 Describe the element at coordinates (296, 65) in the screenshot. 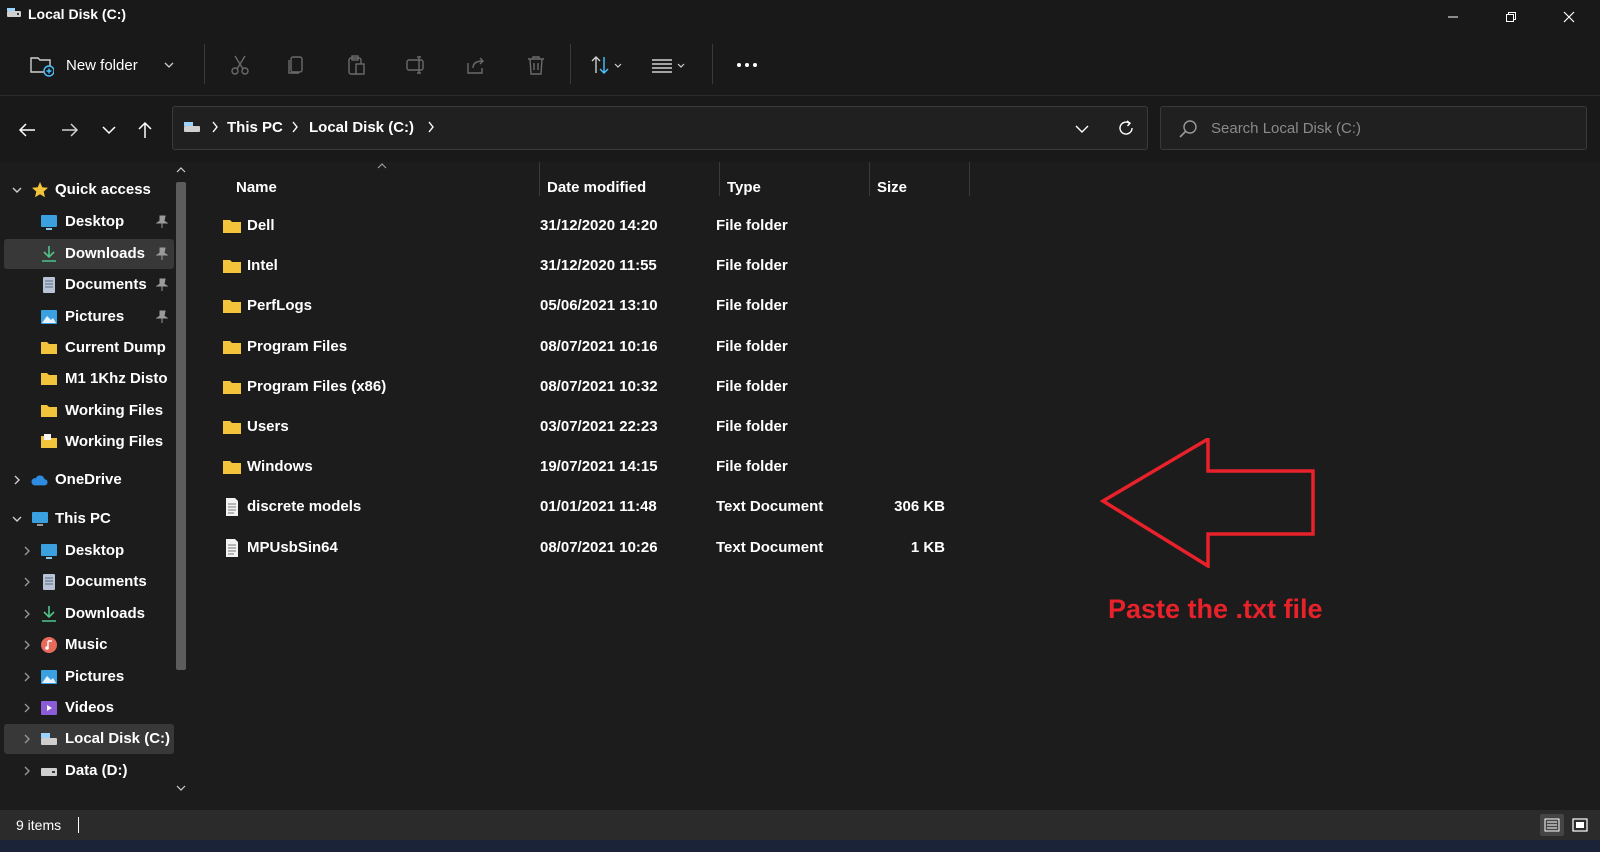

I see `copy-button` at that location.